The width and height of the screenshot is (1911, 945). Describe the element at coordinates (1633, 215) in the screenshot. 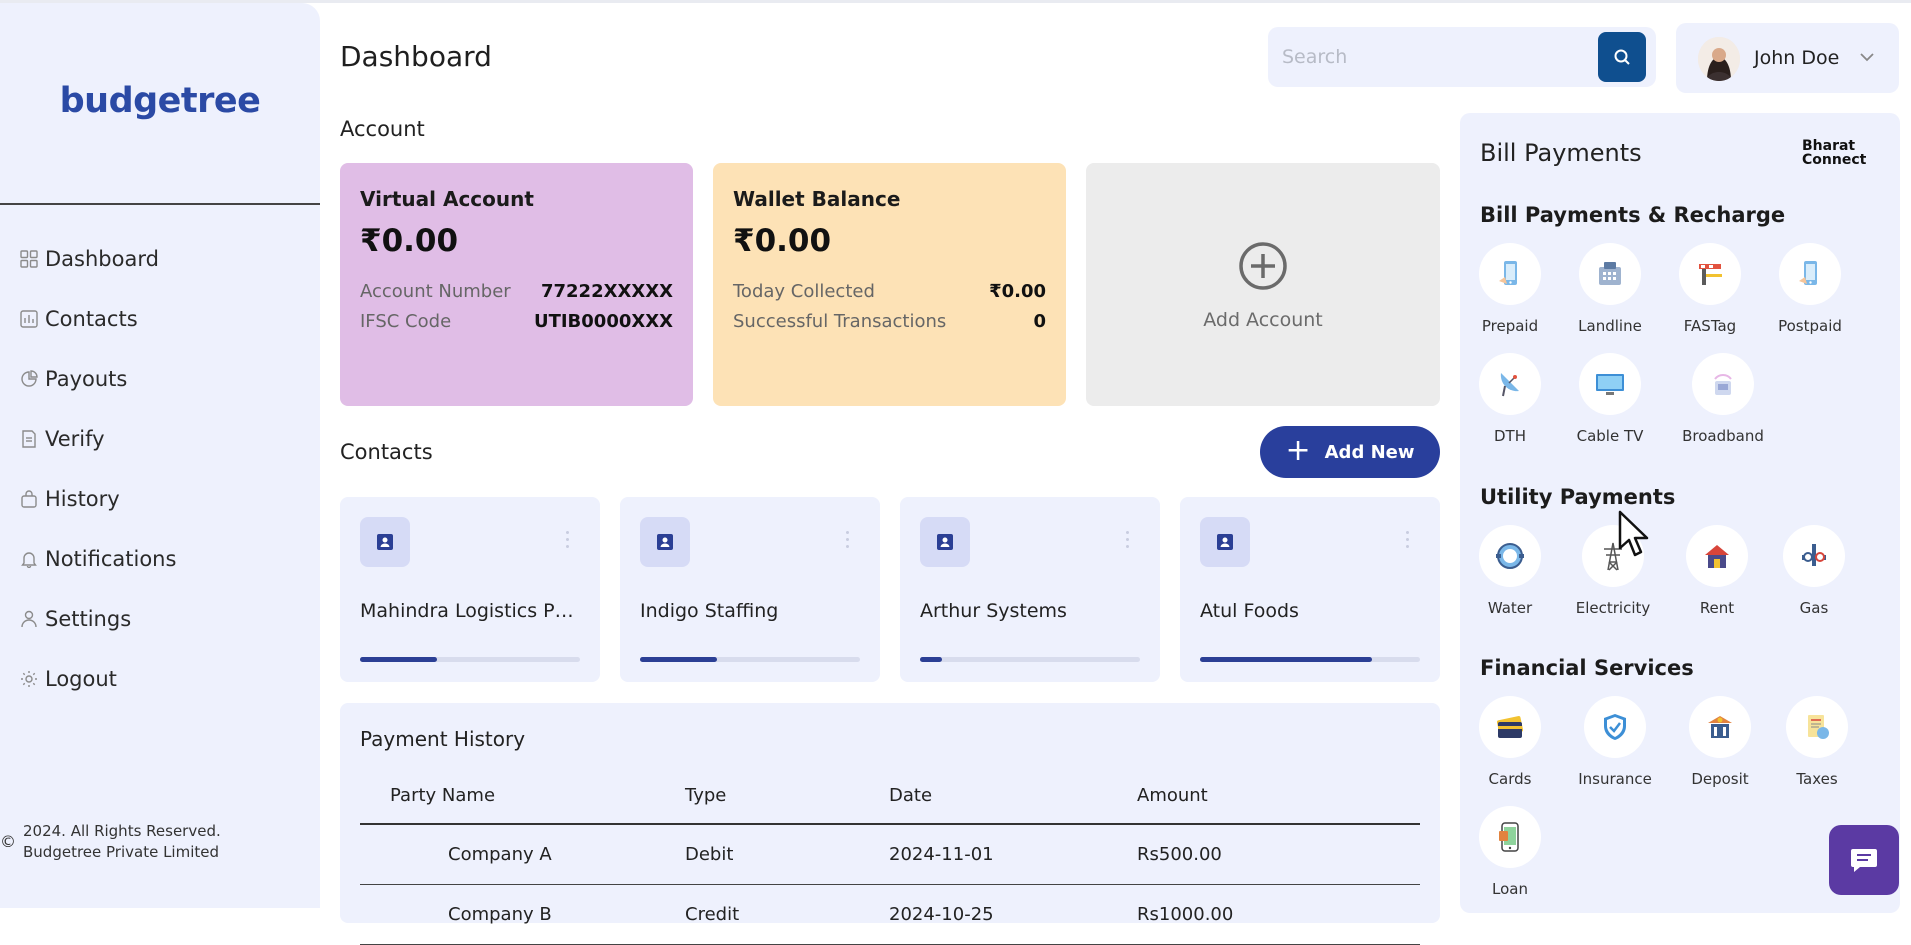

I see `recharge-section-title: Bill Payments & Recharge` at that location.